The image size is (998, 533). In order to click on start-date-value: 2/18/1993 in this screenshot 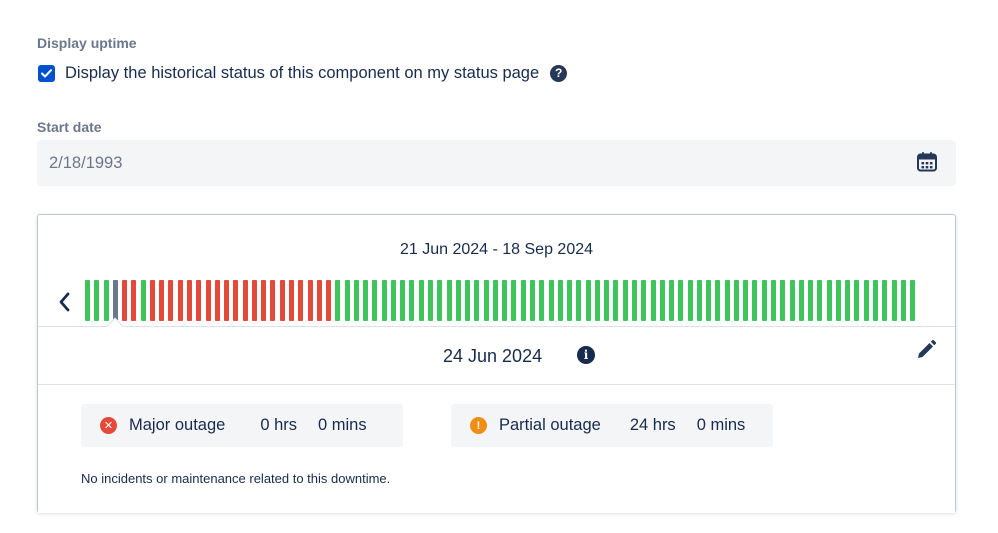, I will do `click(85, 163)`.